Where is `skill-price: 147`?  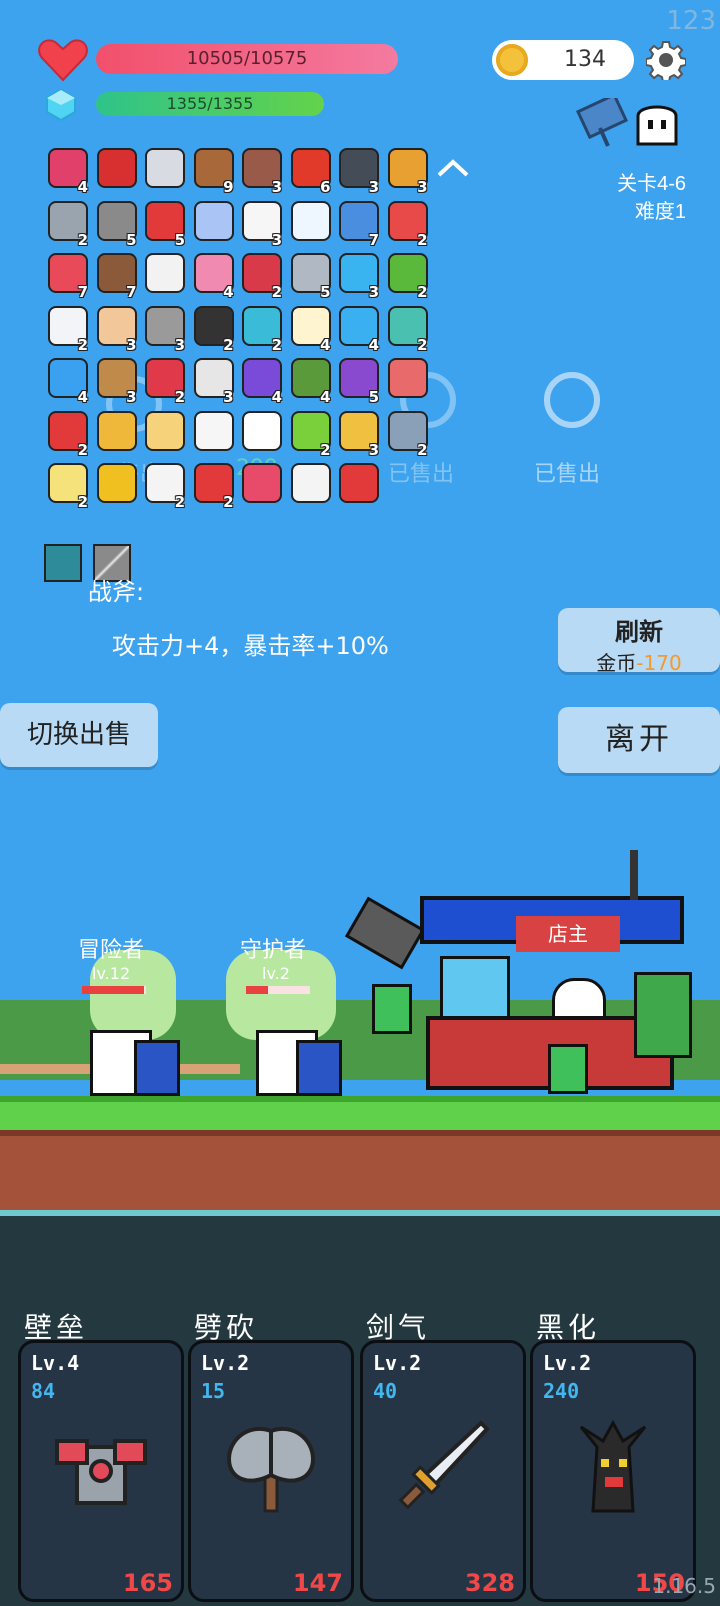 skill-price: 147 is located at coordinates (317, 1583).